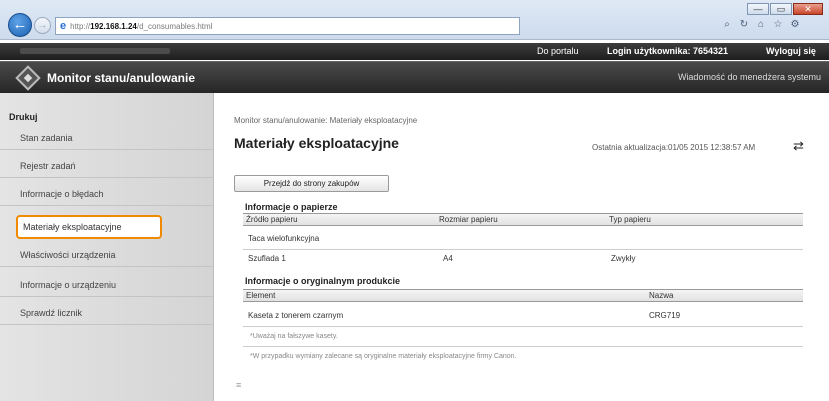  What do you see at coordinates (294, 336) in the screenshot?
I see `footnote-counterfeit: *Uważaj na fałszywe kasety.` at bounding box center [294, 336].